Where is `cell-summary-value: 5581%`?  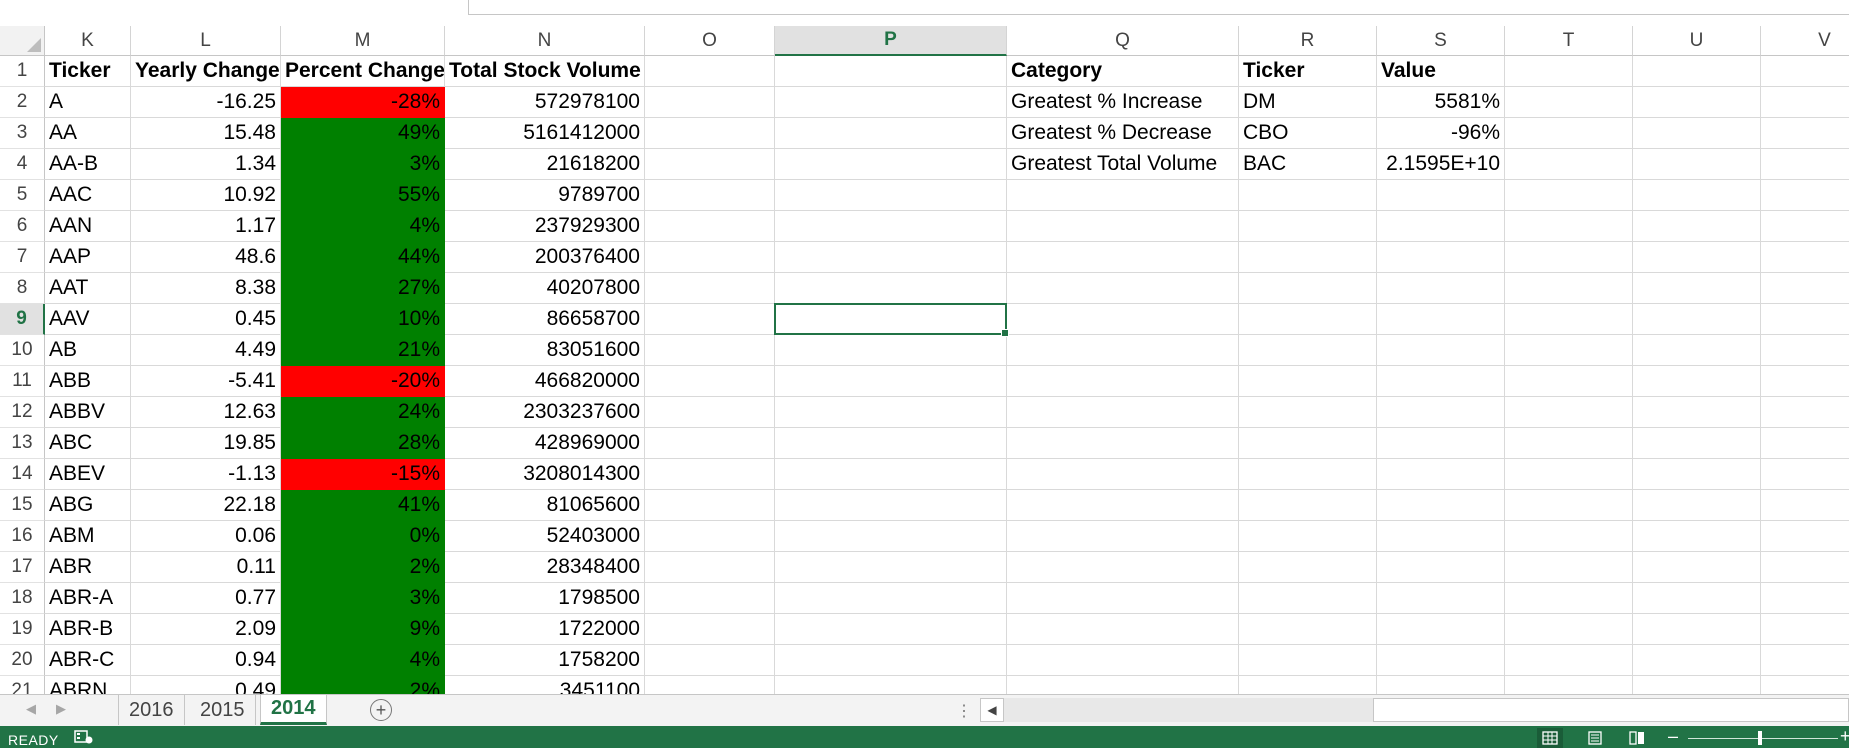 cell-summary-value: 5581% is located at coordinates (1441, 102).